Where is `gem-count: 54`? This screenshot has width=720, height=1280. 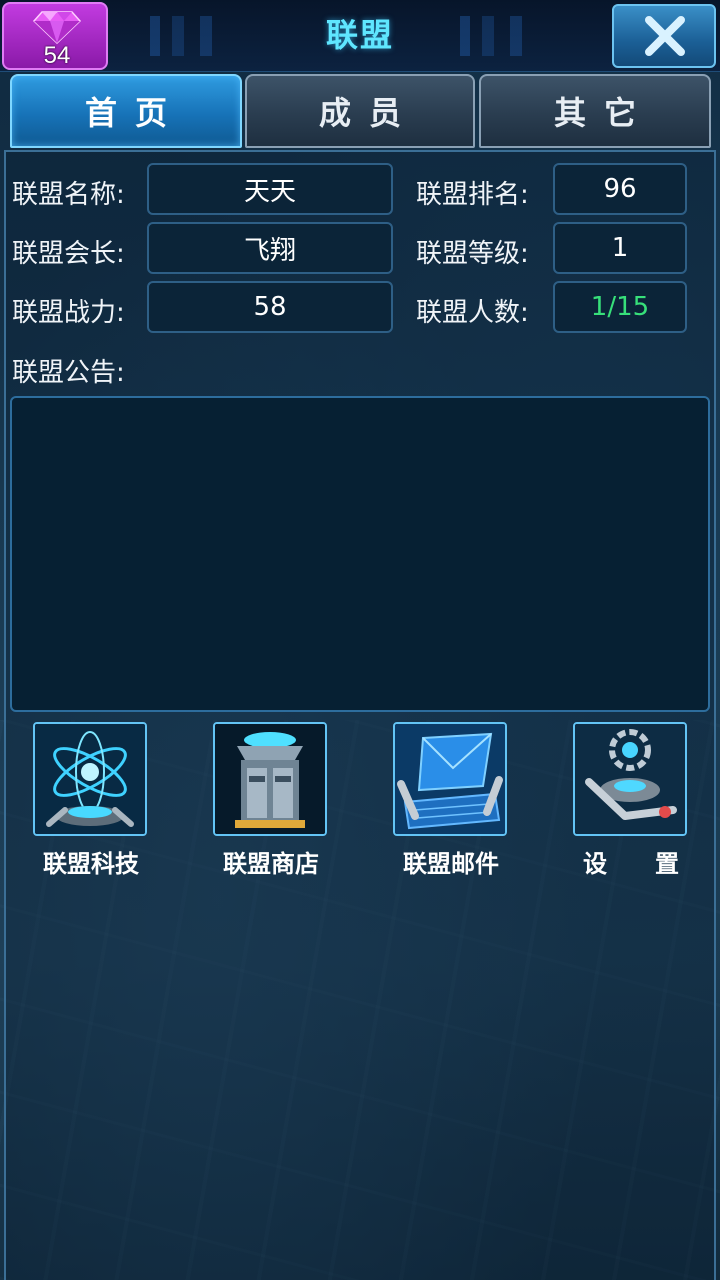
gem-count: 54 is located at coordinates (57, 55).